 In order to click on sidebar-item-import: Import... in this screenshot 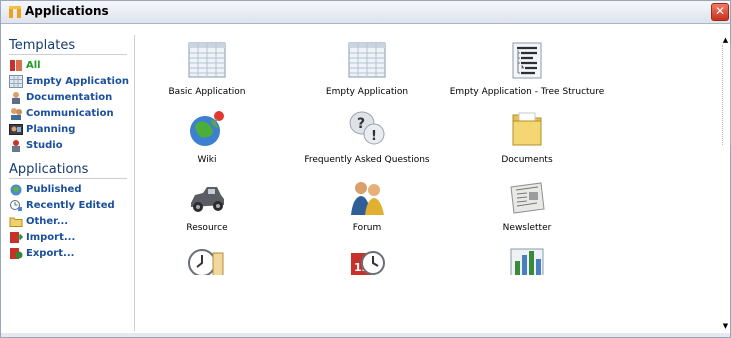, I will do `click(70, 237)`.